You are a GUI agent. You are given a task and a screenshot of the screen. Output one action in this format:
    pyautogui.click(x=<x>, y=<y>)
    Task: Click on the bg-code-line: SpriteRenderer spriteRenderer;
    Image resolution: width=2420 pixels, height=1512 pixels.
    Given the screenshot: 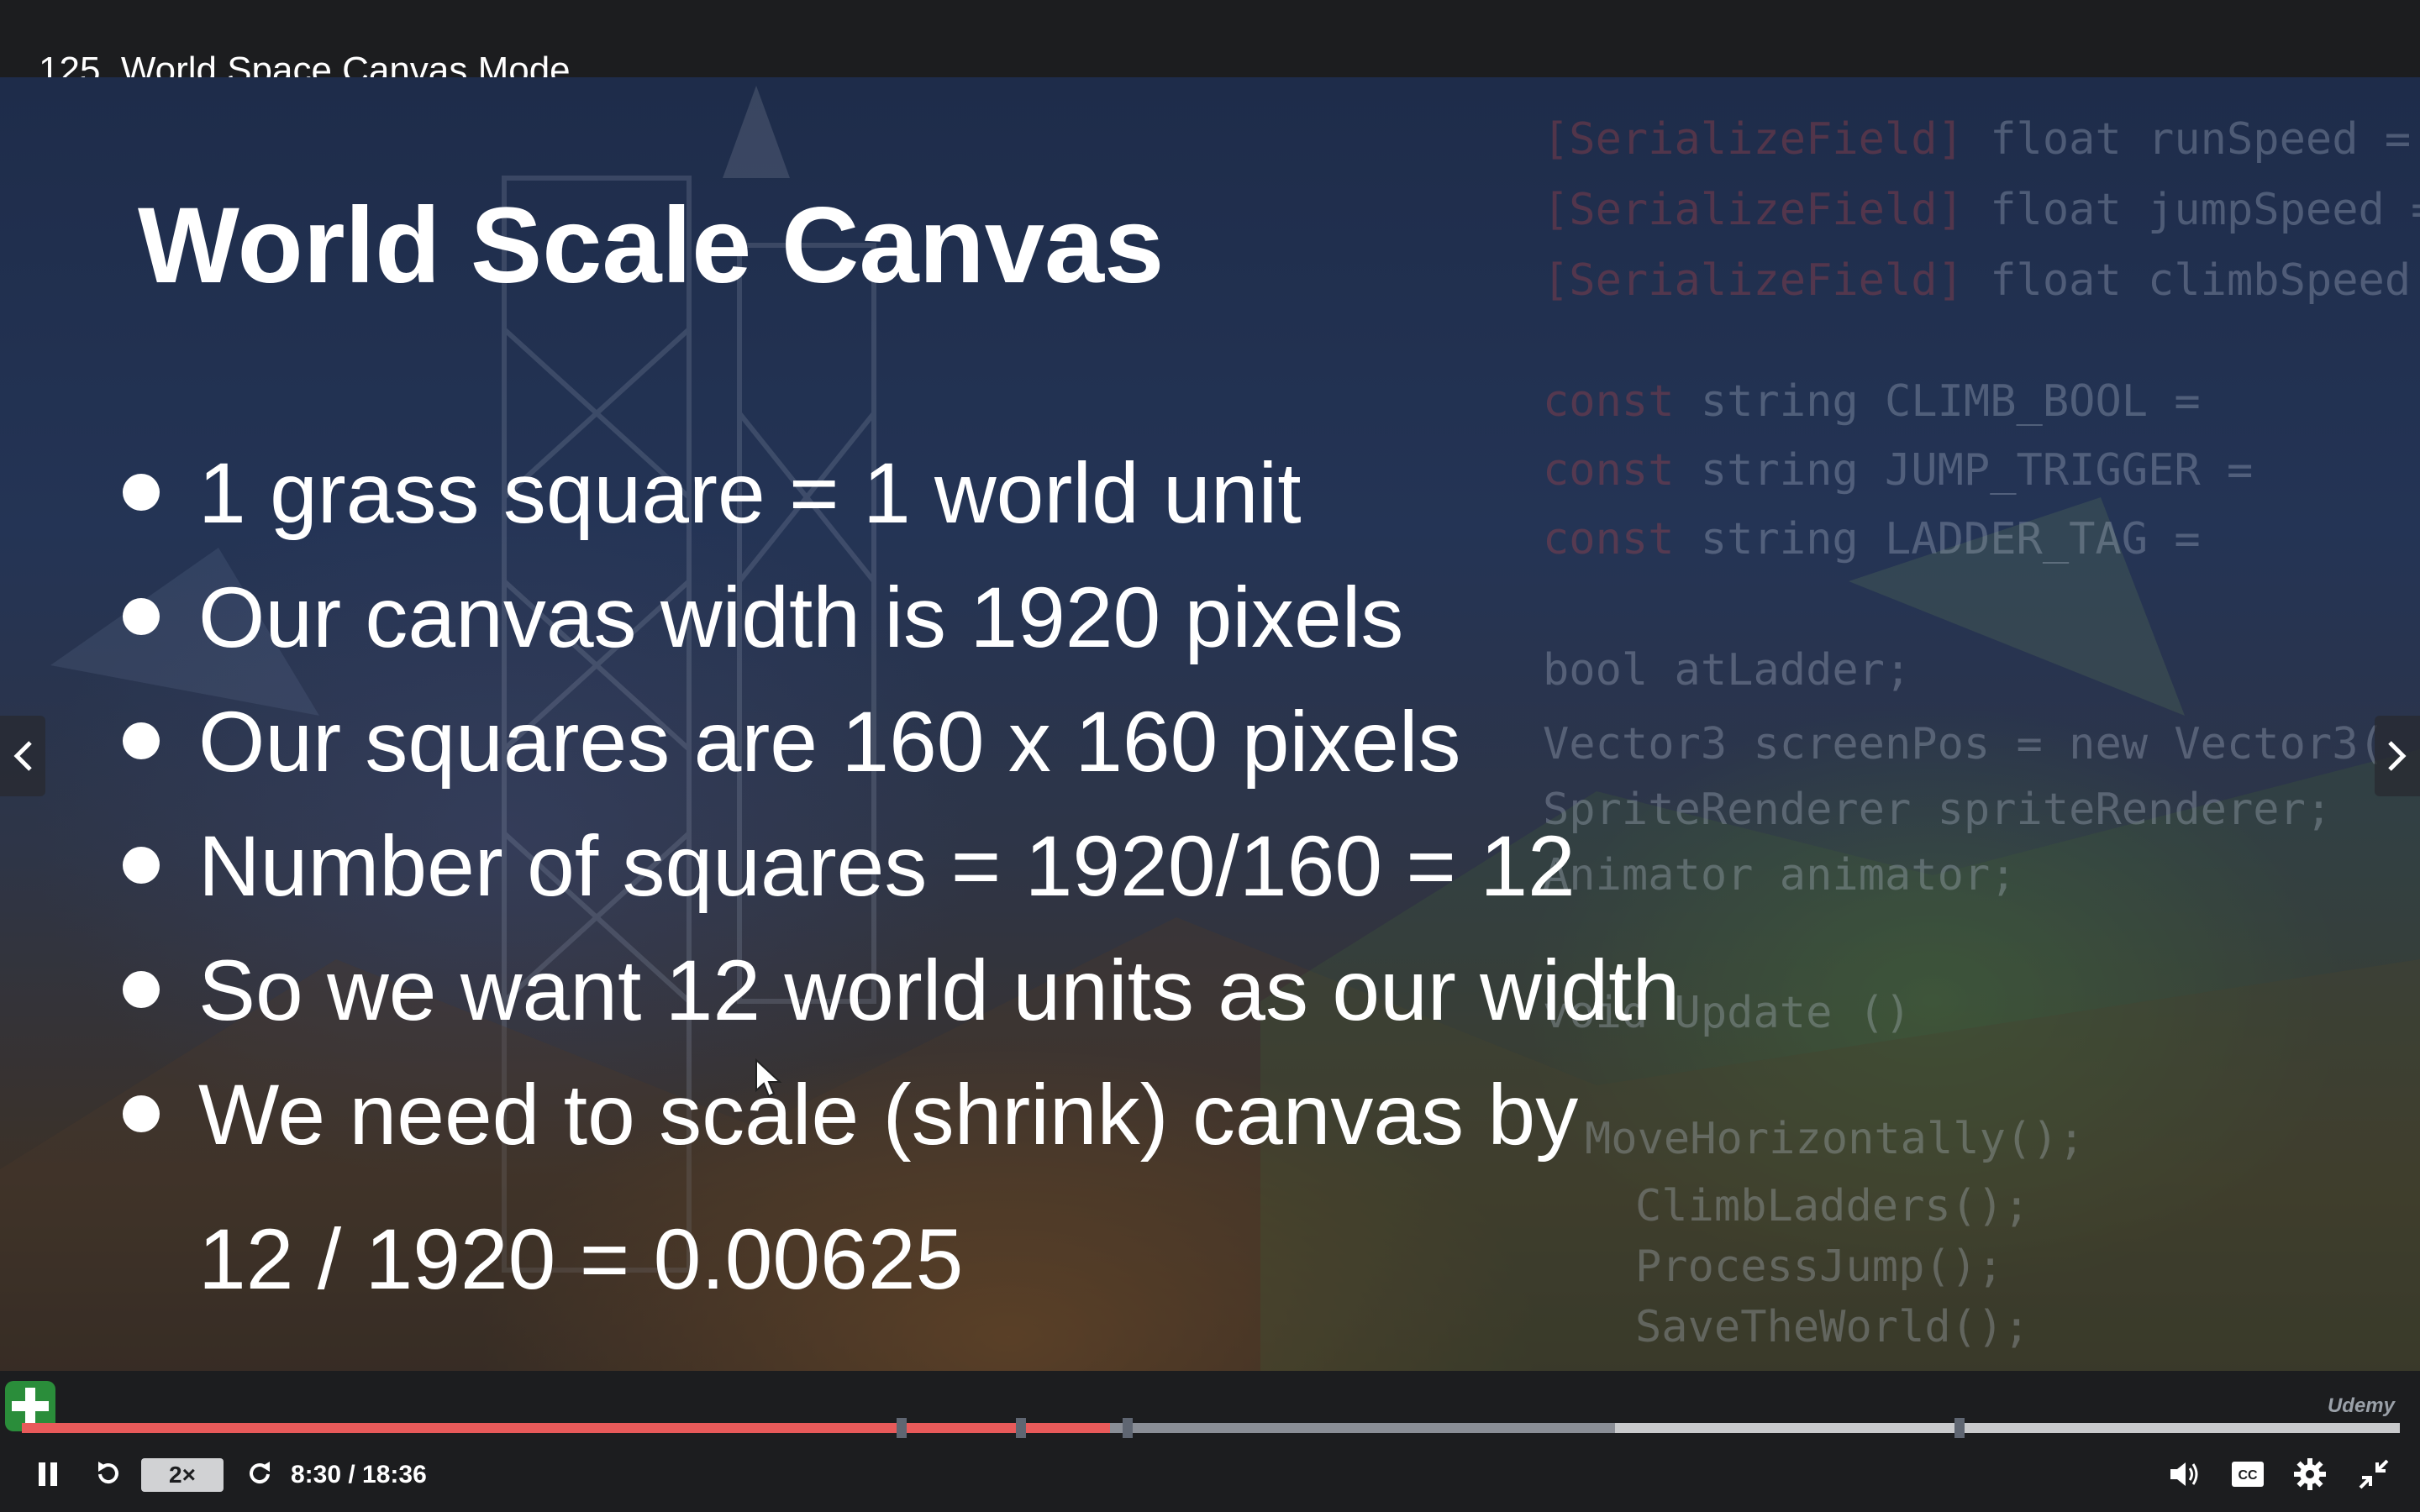 What is the action you would take?
    pyautogui.click(x=1938, y=810)
    